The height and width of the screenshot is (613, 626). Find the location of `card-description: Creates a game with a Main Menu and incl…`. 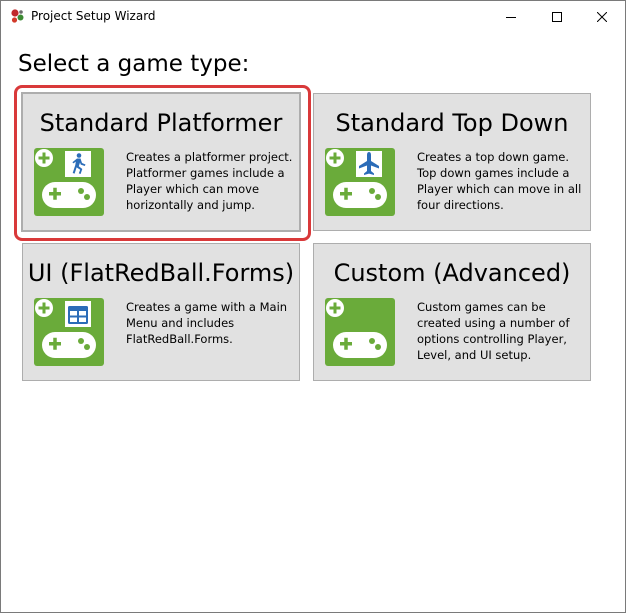

card-description: Creates a game with a Main Menu and incl… is located at coordinates (207, 323).